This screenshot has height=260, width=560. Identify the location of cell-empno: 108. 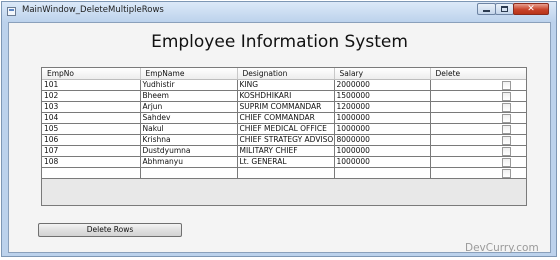
(91, 162).